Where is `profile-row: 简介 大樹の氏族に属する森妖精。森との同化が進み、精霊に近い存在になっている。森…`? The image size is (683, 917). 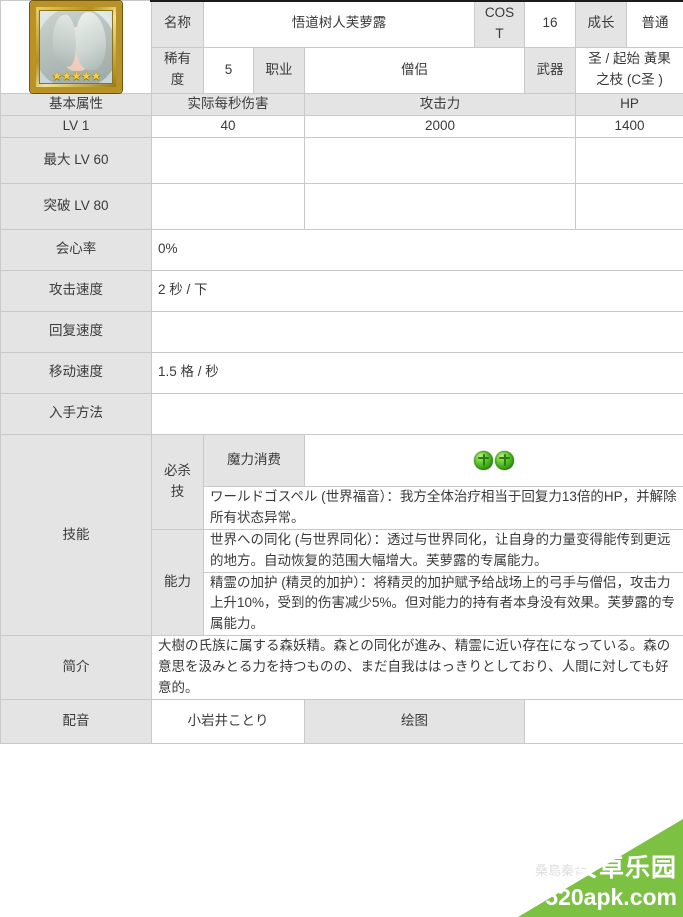 profile-row: 简介 大樹の氏族に属する森妖精。森との同化が進み、精霊に近い存在になっている。森… is located at coordinates (341, 668).